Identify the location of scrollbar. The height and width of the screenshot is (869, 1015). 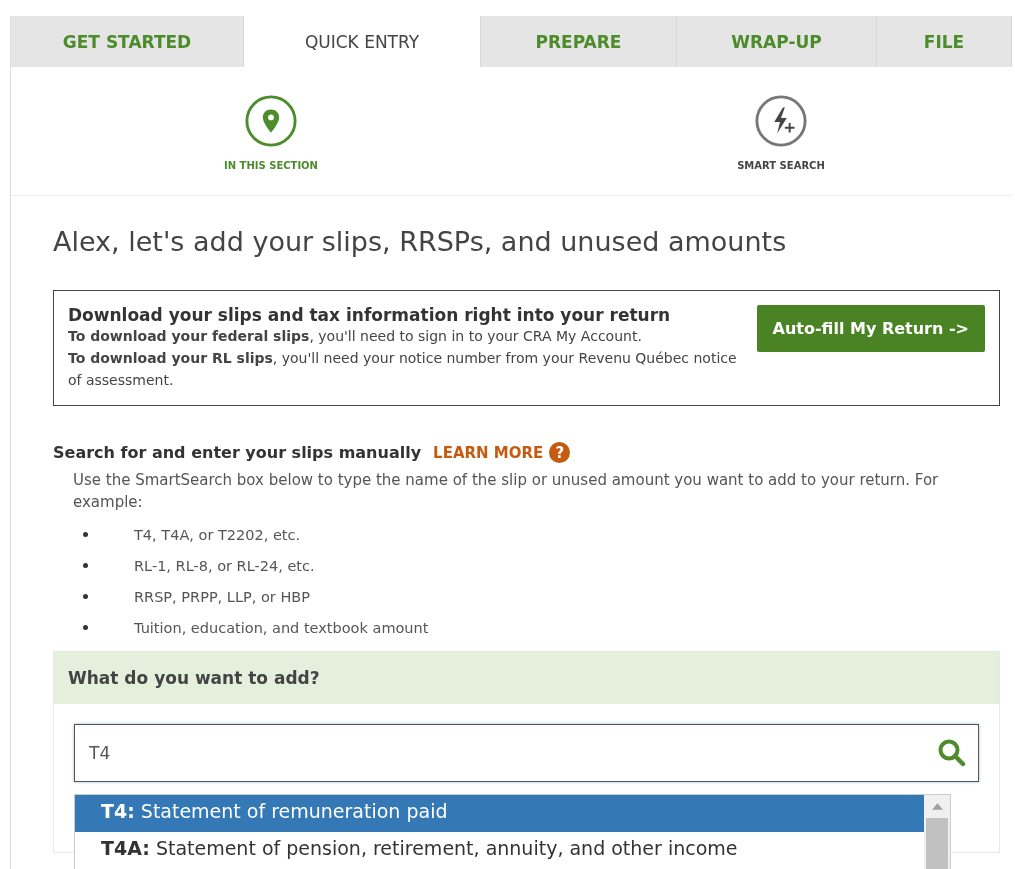
(937, 832).